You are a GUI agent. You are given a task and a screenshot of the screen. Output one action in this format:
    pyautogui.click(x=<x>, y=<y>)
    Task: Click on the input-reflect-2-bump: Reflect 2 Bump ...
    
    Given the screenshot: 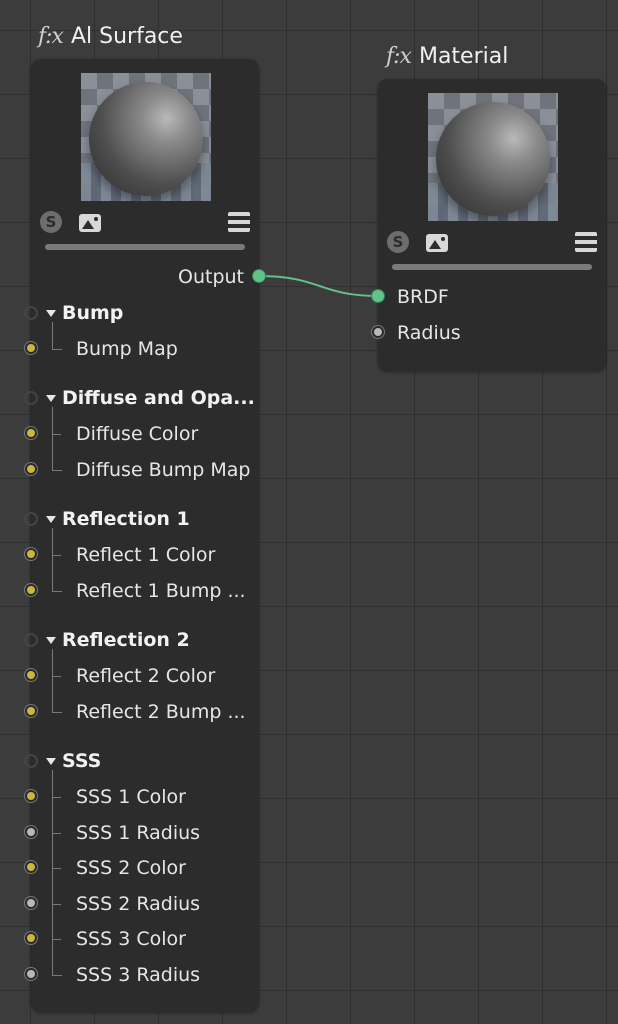 What is the action you would take?
    pyautogui.click(x=161, y=712)
    